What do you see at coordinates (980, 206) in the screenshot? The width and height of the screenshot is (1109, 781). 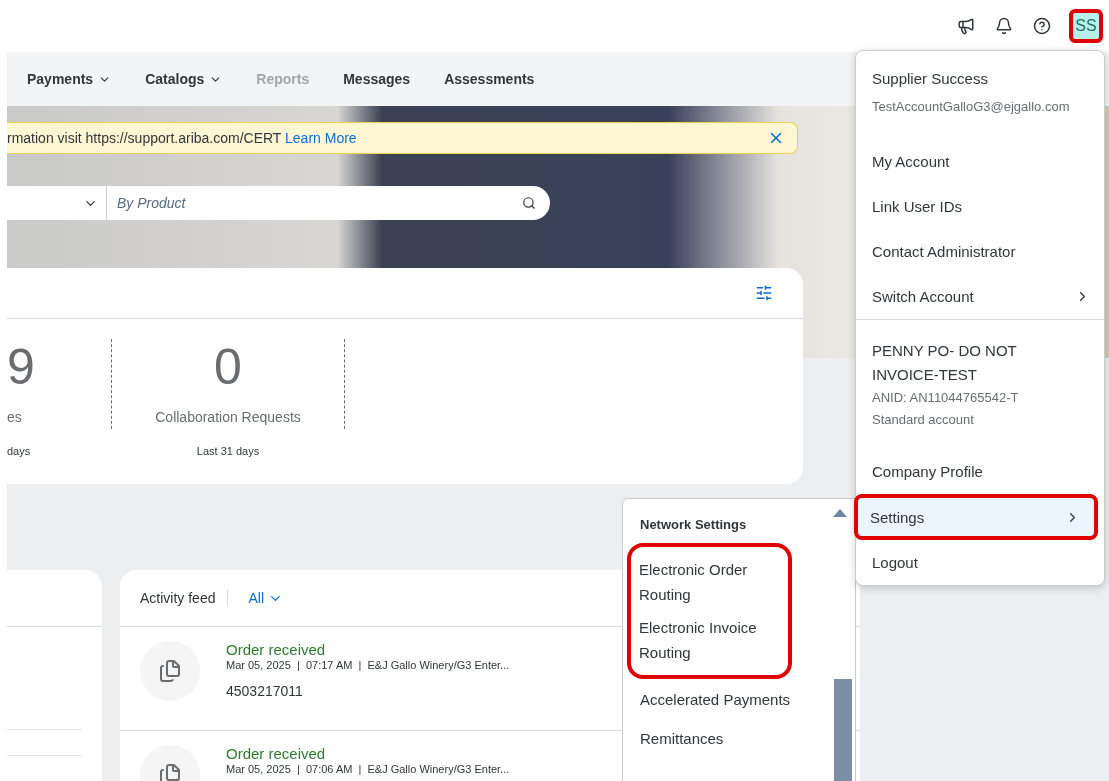 I see `menu-item: Link User IDs` at bounding box center [980, 206].